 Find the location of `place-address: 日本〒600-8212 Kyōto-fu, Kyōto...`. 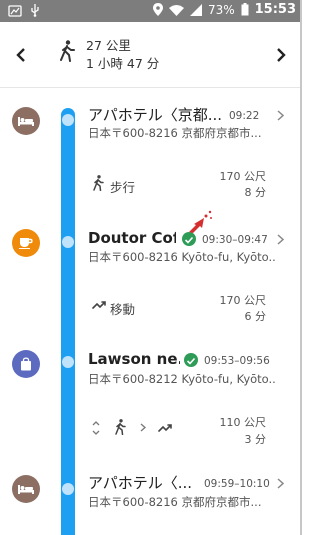

place-address: 日本〒600-8212 Kyōto-fu, Kyōto... is located at coordinates (182, 379).